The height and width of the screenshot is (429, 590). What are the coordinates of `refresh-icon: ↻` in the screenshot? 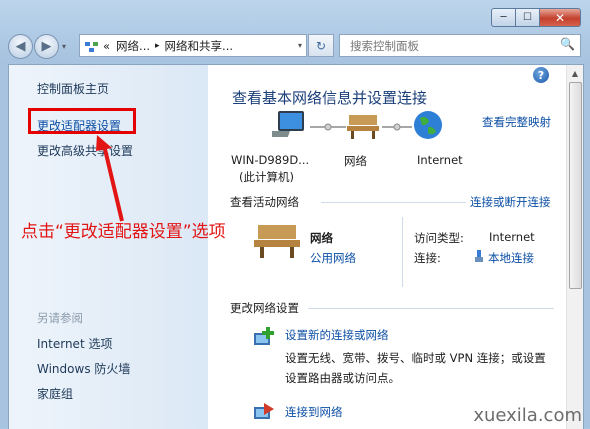 It's located at (321, 45).